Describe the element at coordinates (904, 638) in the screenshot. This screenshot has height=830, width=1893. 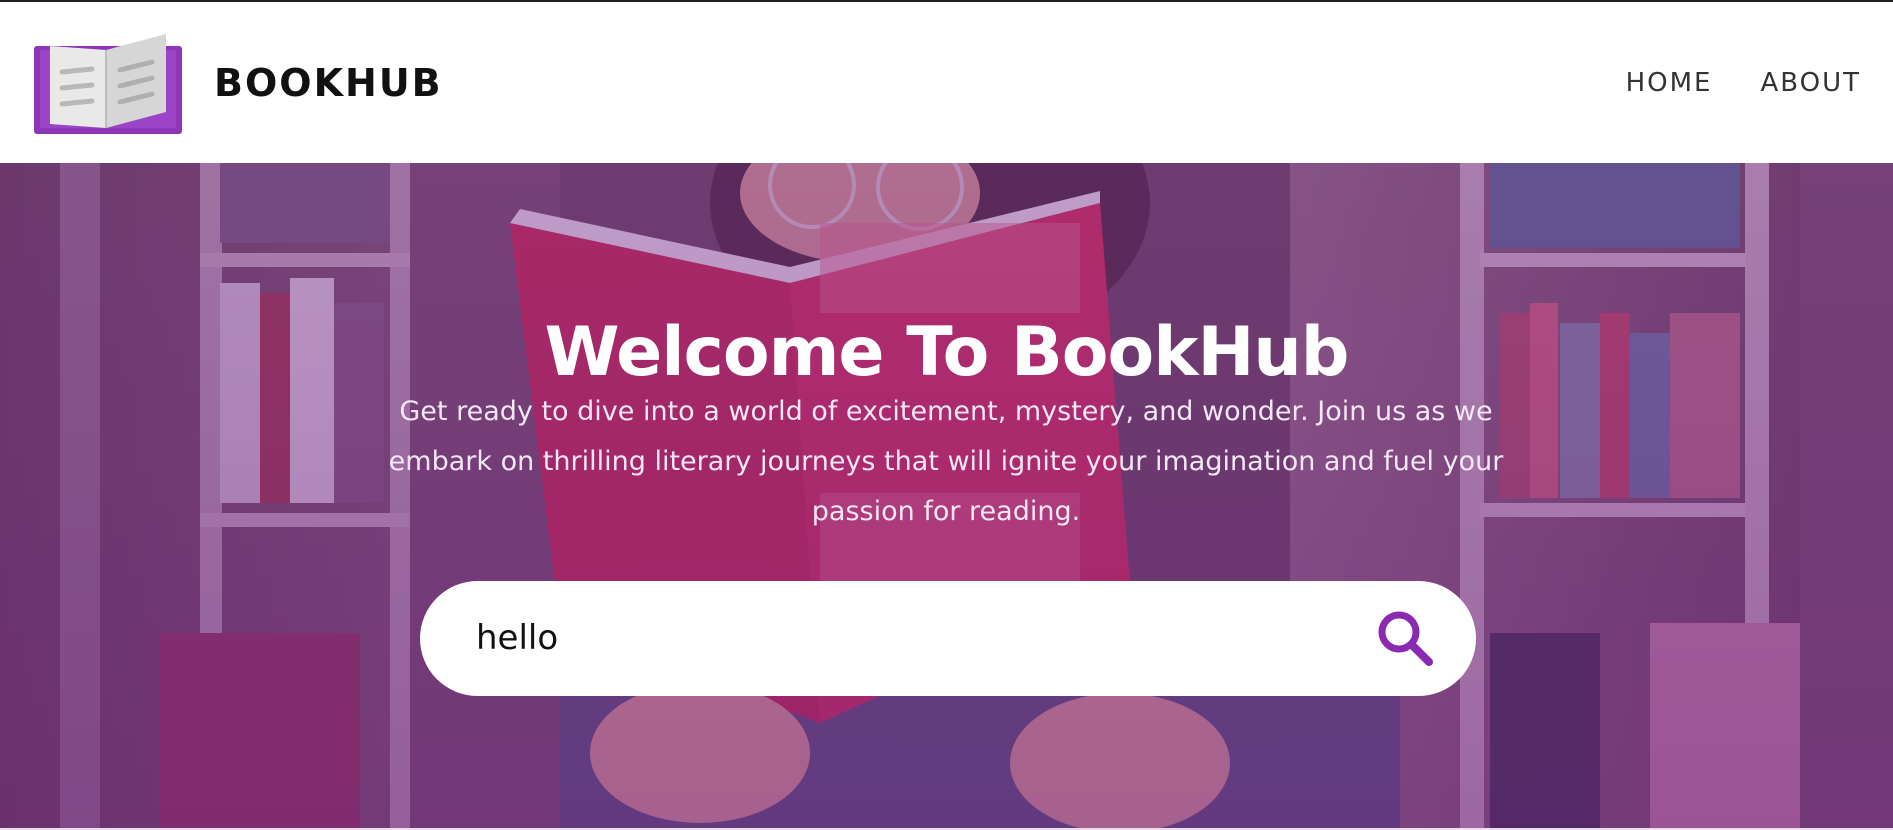
I see `search-input` at that location.